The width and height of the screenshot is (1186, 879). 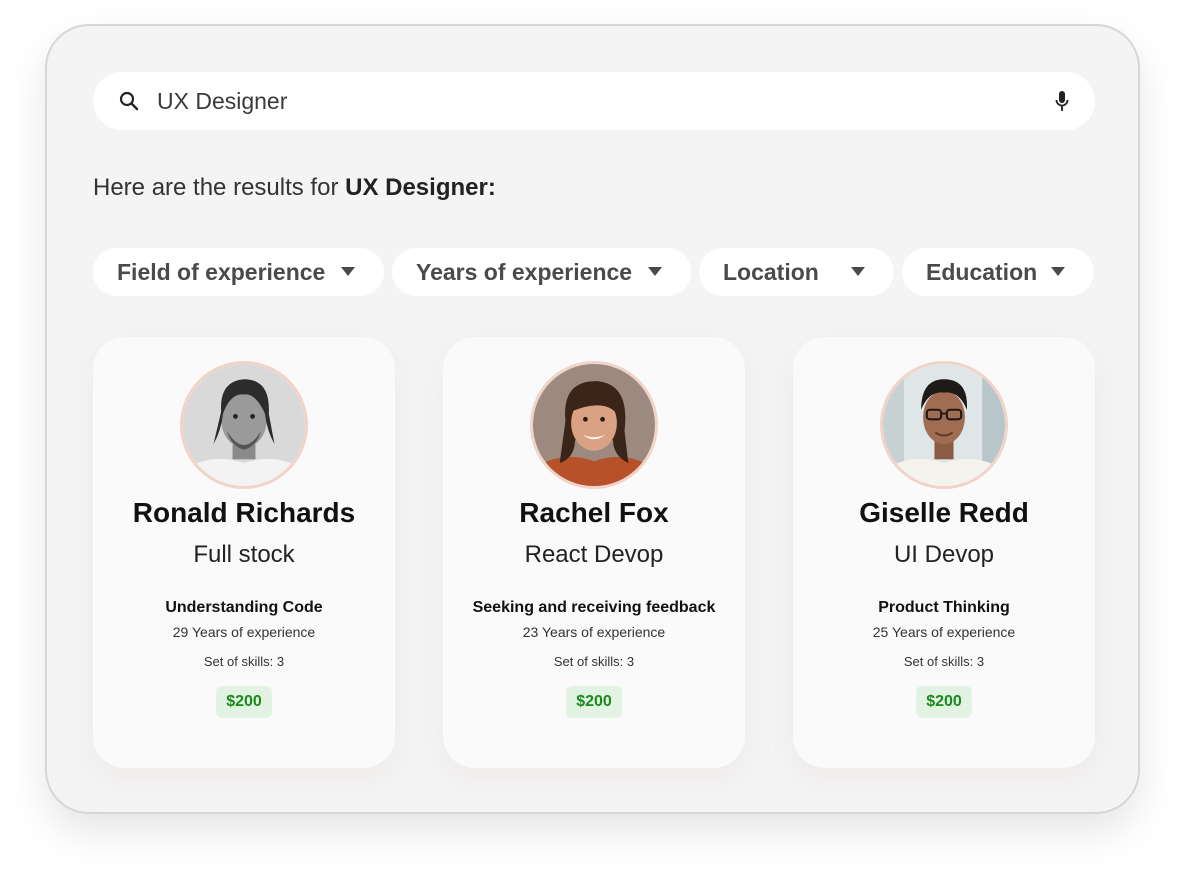 I want to click on profile-role: UI Devop, so click(x=944, y=554).